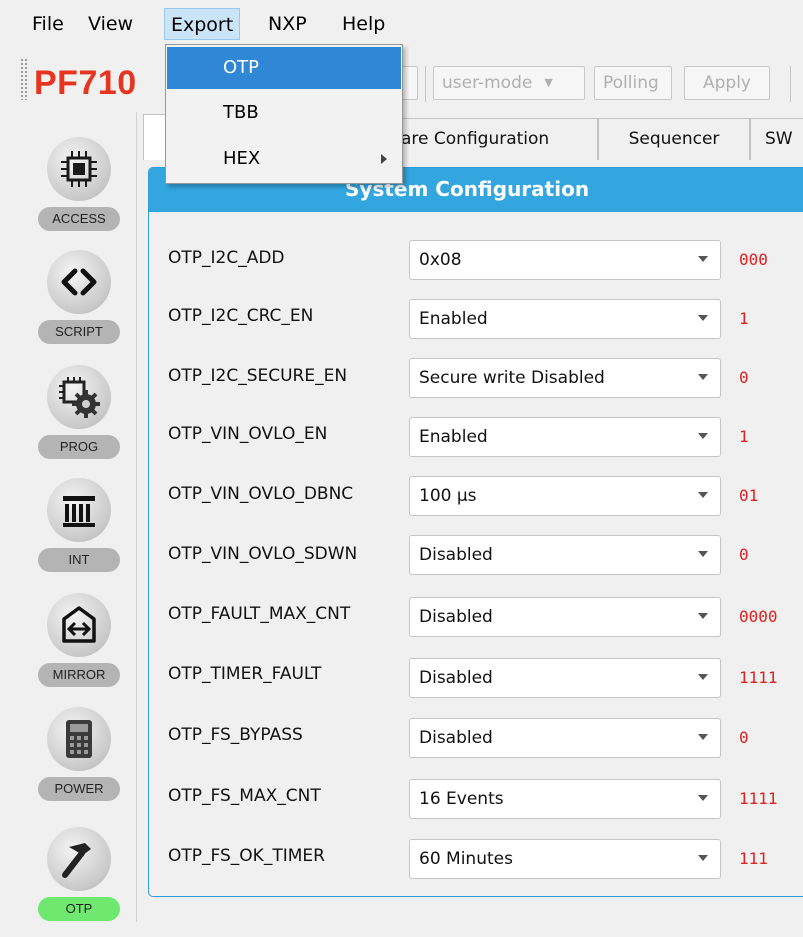 The height and width of the screenshot is (937, 803). I want to click on sidebar-item-int: INT, so click(79, 533).